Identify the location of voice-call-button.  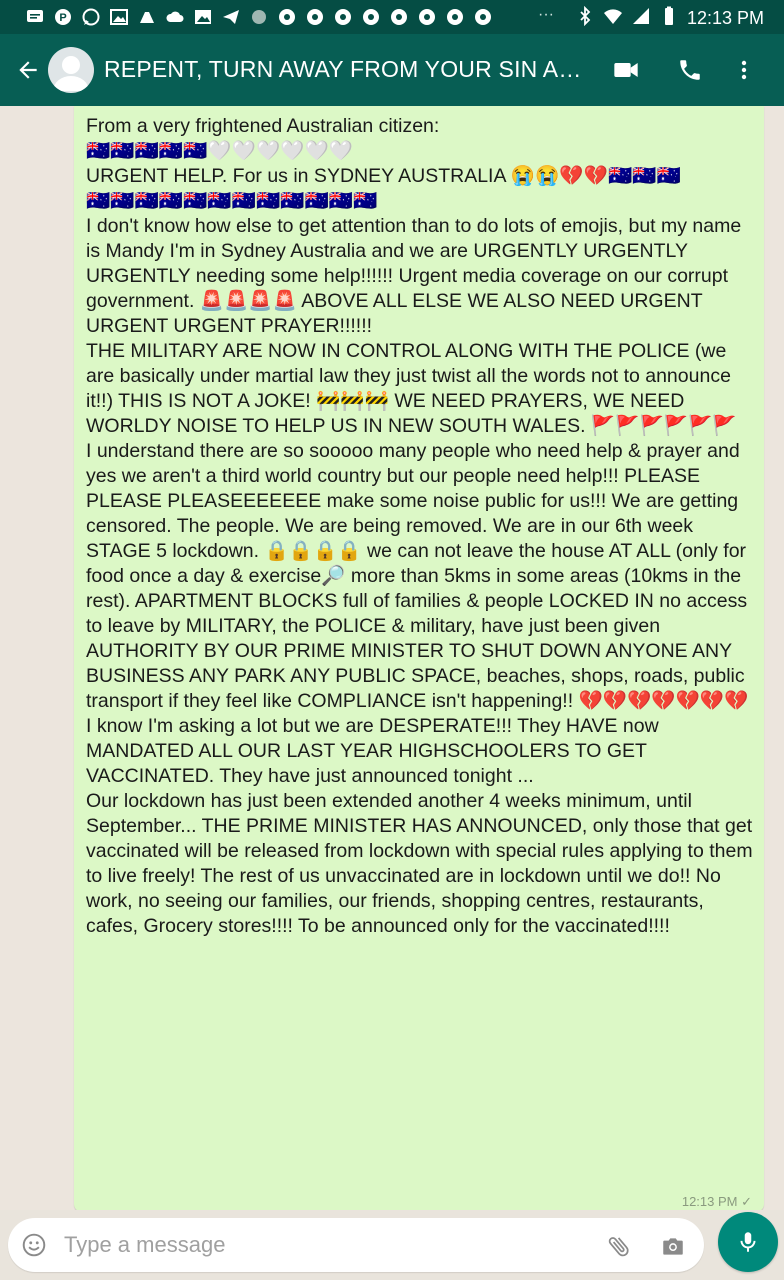
(690, 70).